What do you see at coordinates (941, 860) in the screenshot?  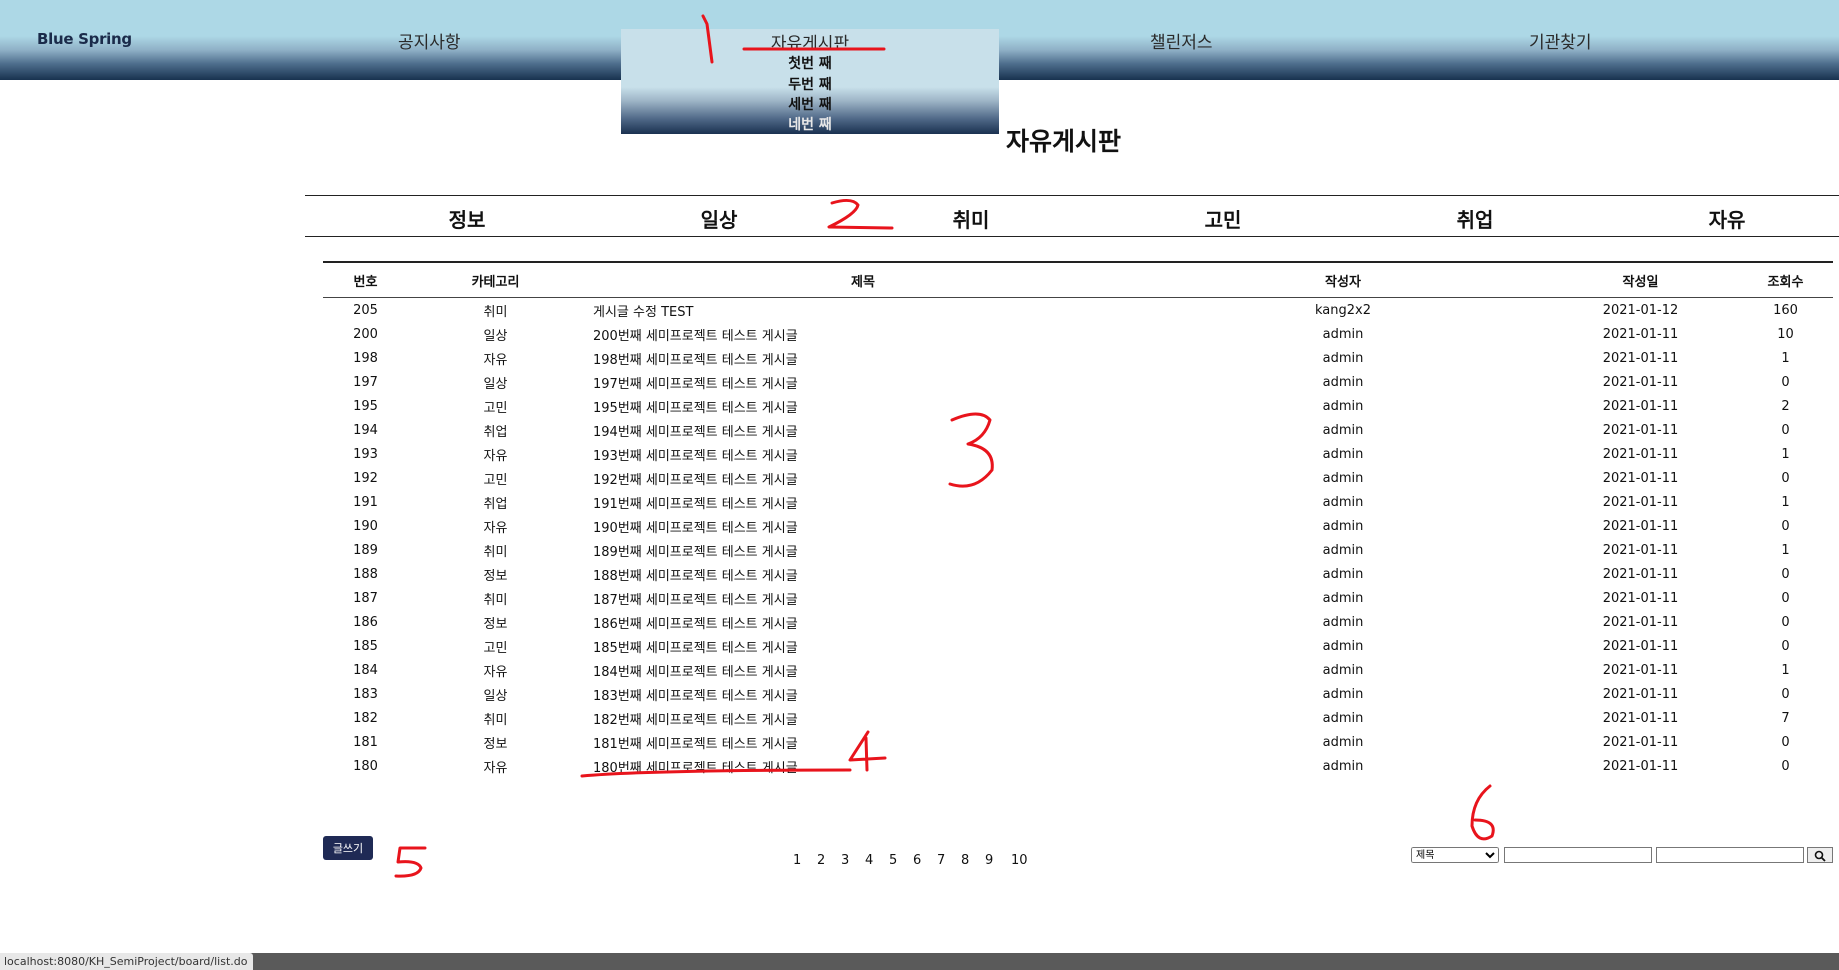 I see `page-link-7: 7` at bounding box center [941, 860].